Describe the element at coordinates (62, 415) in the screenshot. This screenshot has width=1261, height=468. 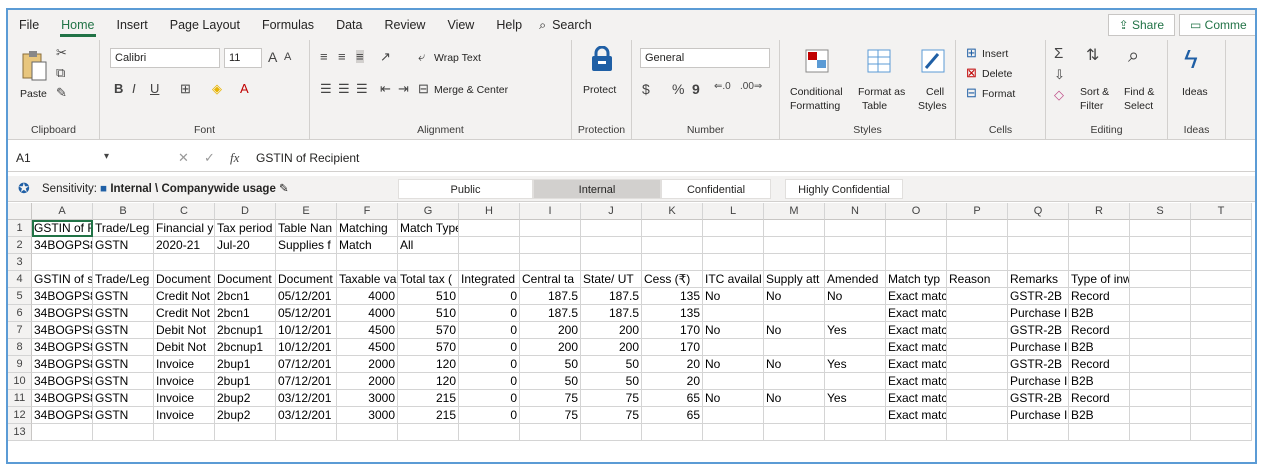
I see `sheet-cell: 34BOGPS8` at that location.